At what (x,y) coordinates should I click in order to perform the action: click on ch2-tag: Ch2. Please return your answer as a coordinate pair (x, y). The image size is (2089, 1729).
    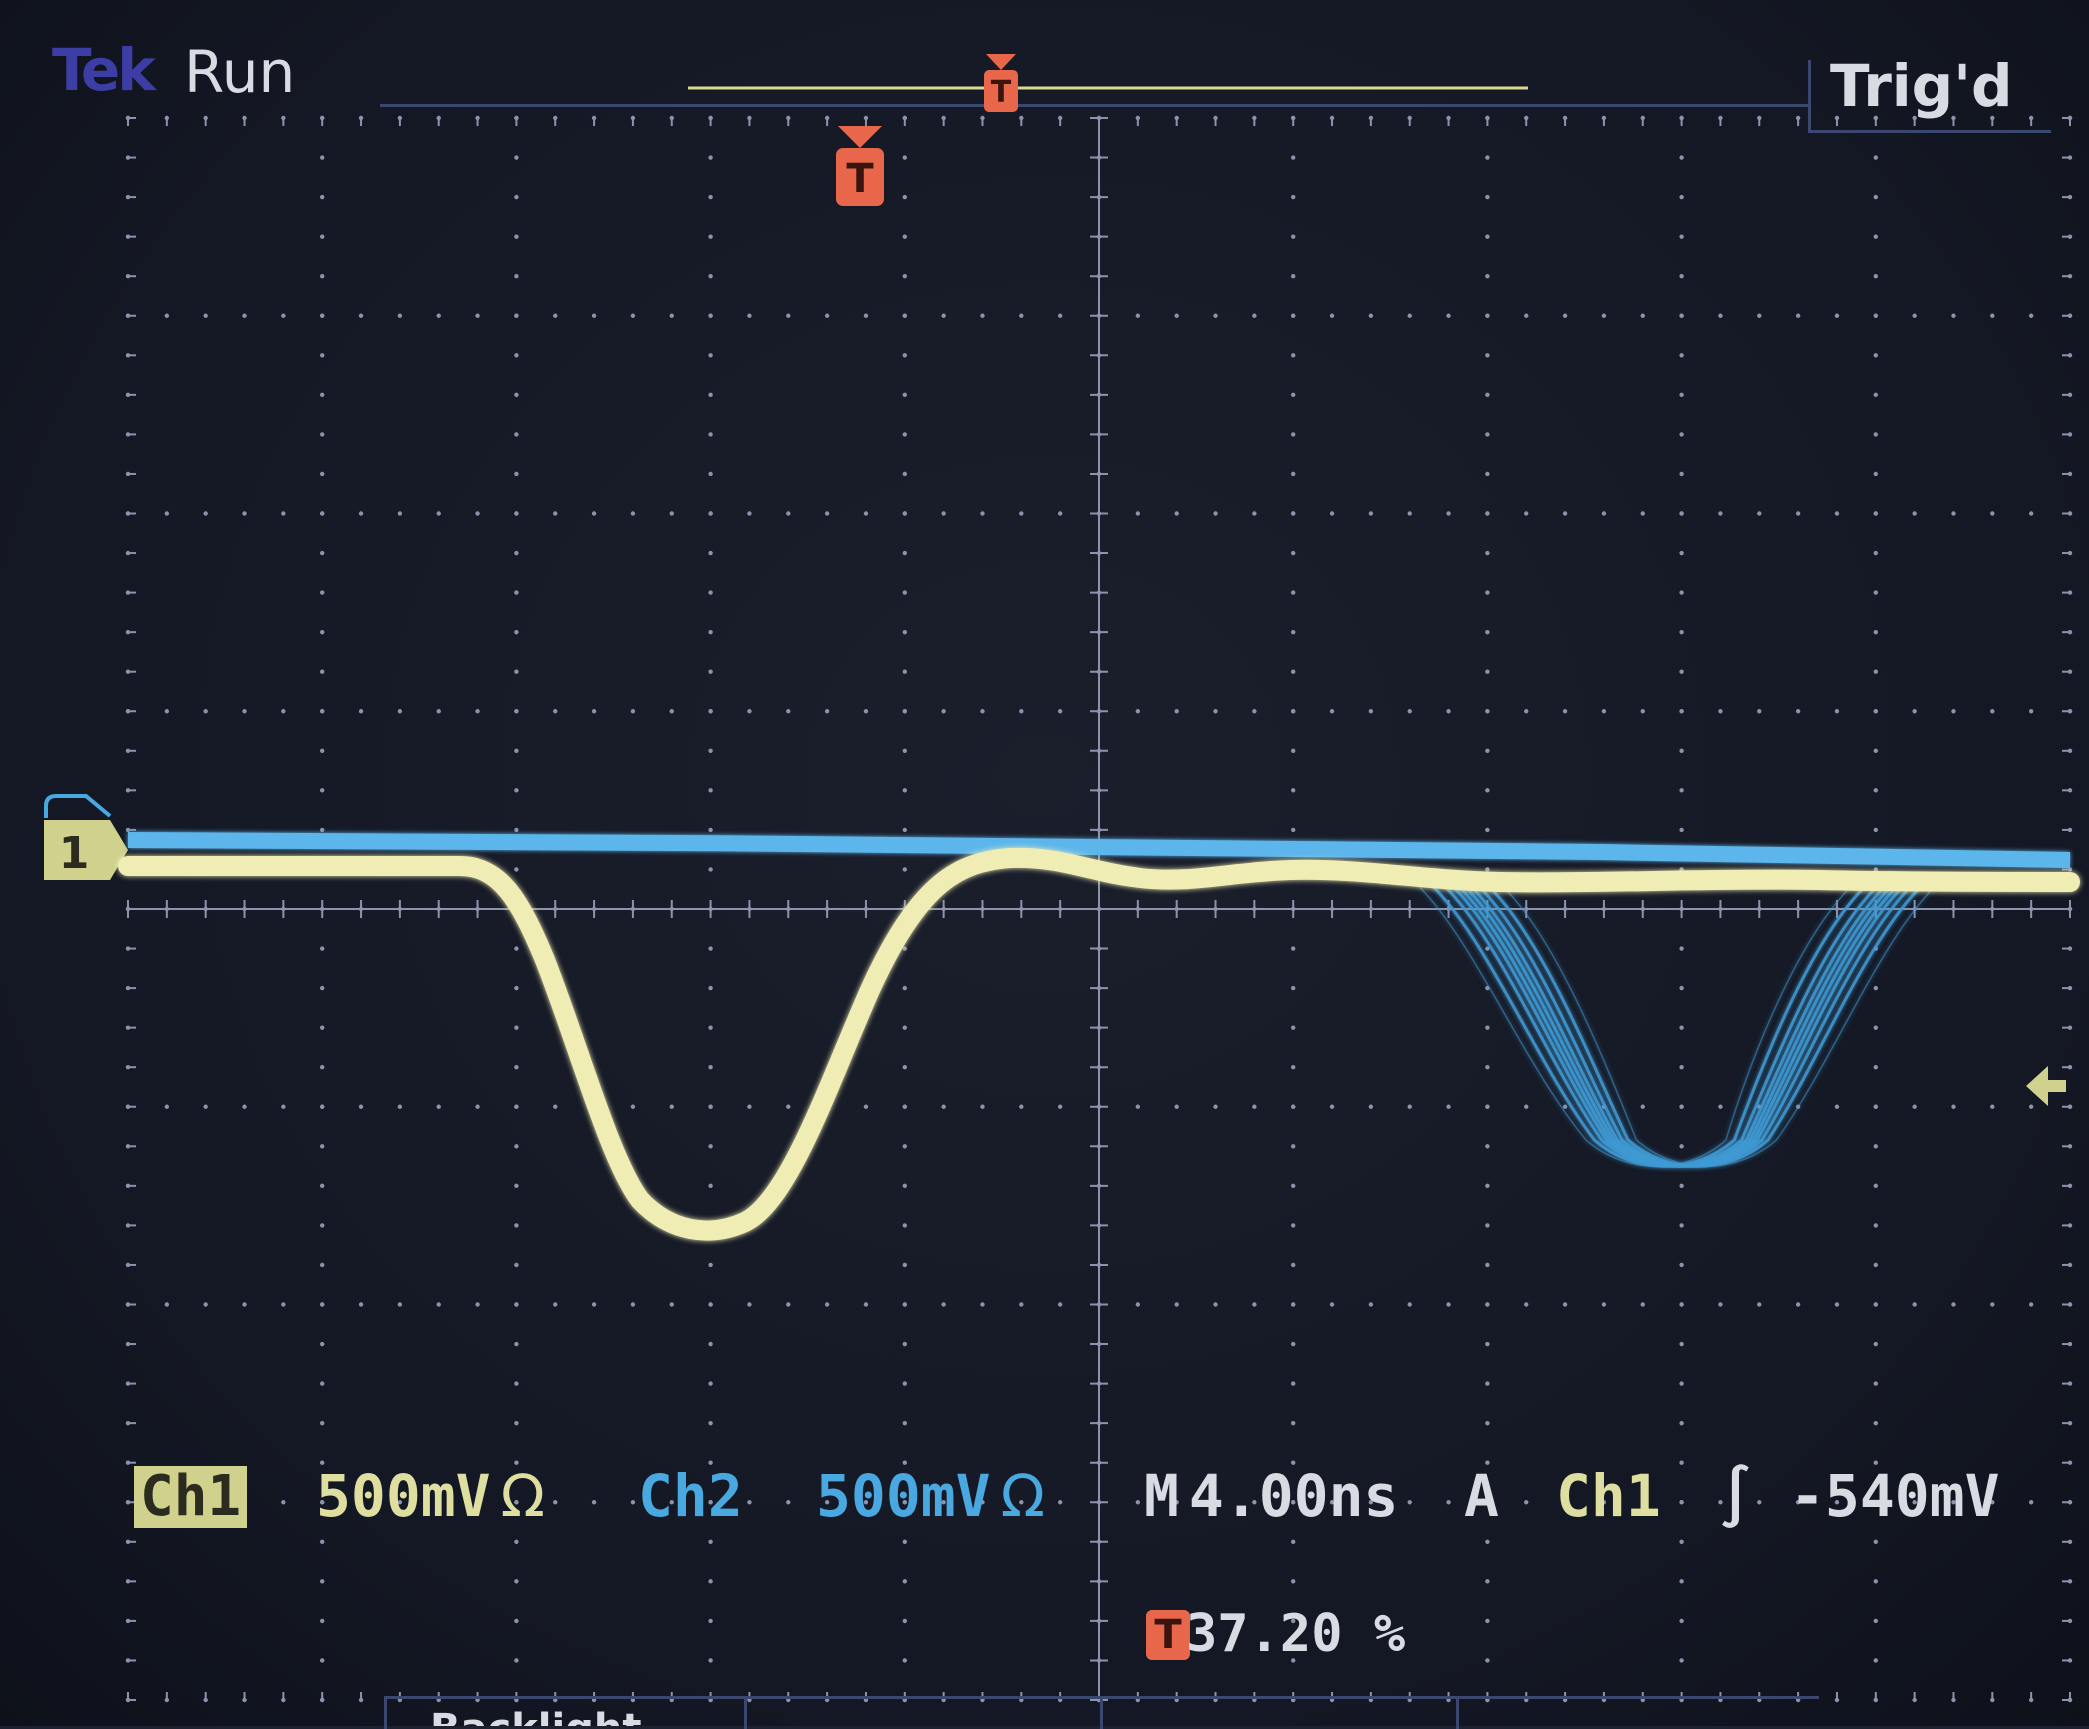
    Looking at the image, I should click on (690, 1496).